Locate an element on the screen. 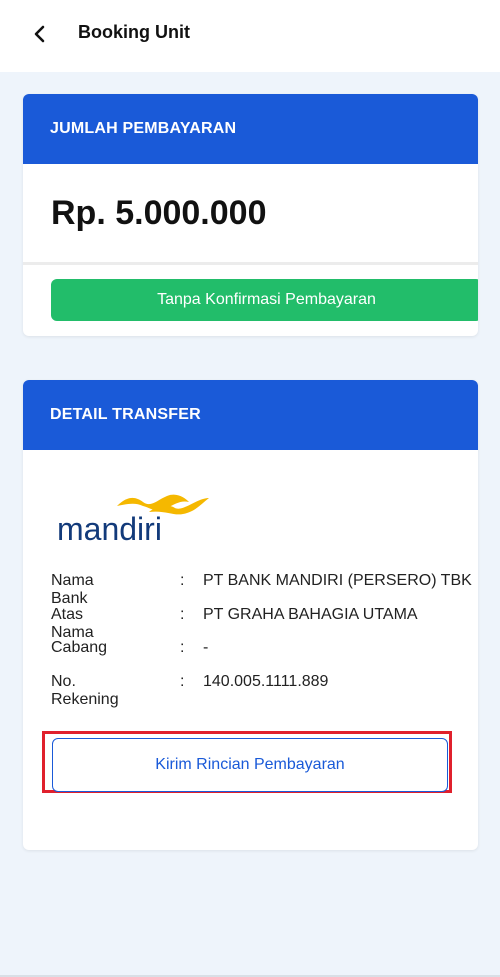 The image size is (500, 977). no-confirmation-payment-button: Tanpa Konfirmasi Pembayaran is located at coordinates (264, 300).